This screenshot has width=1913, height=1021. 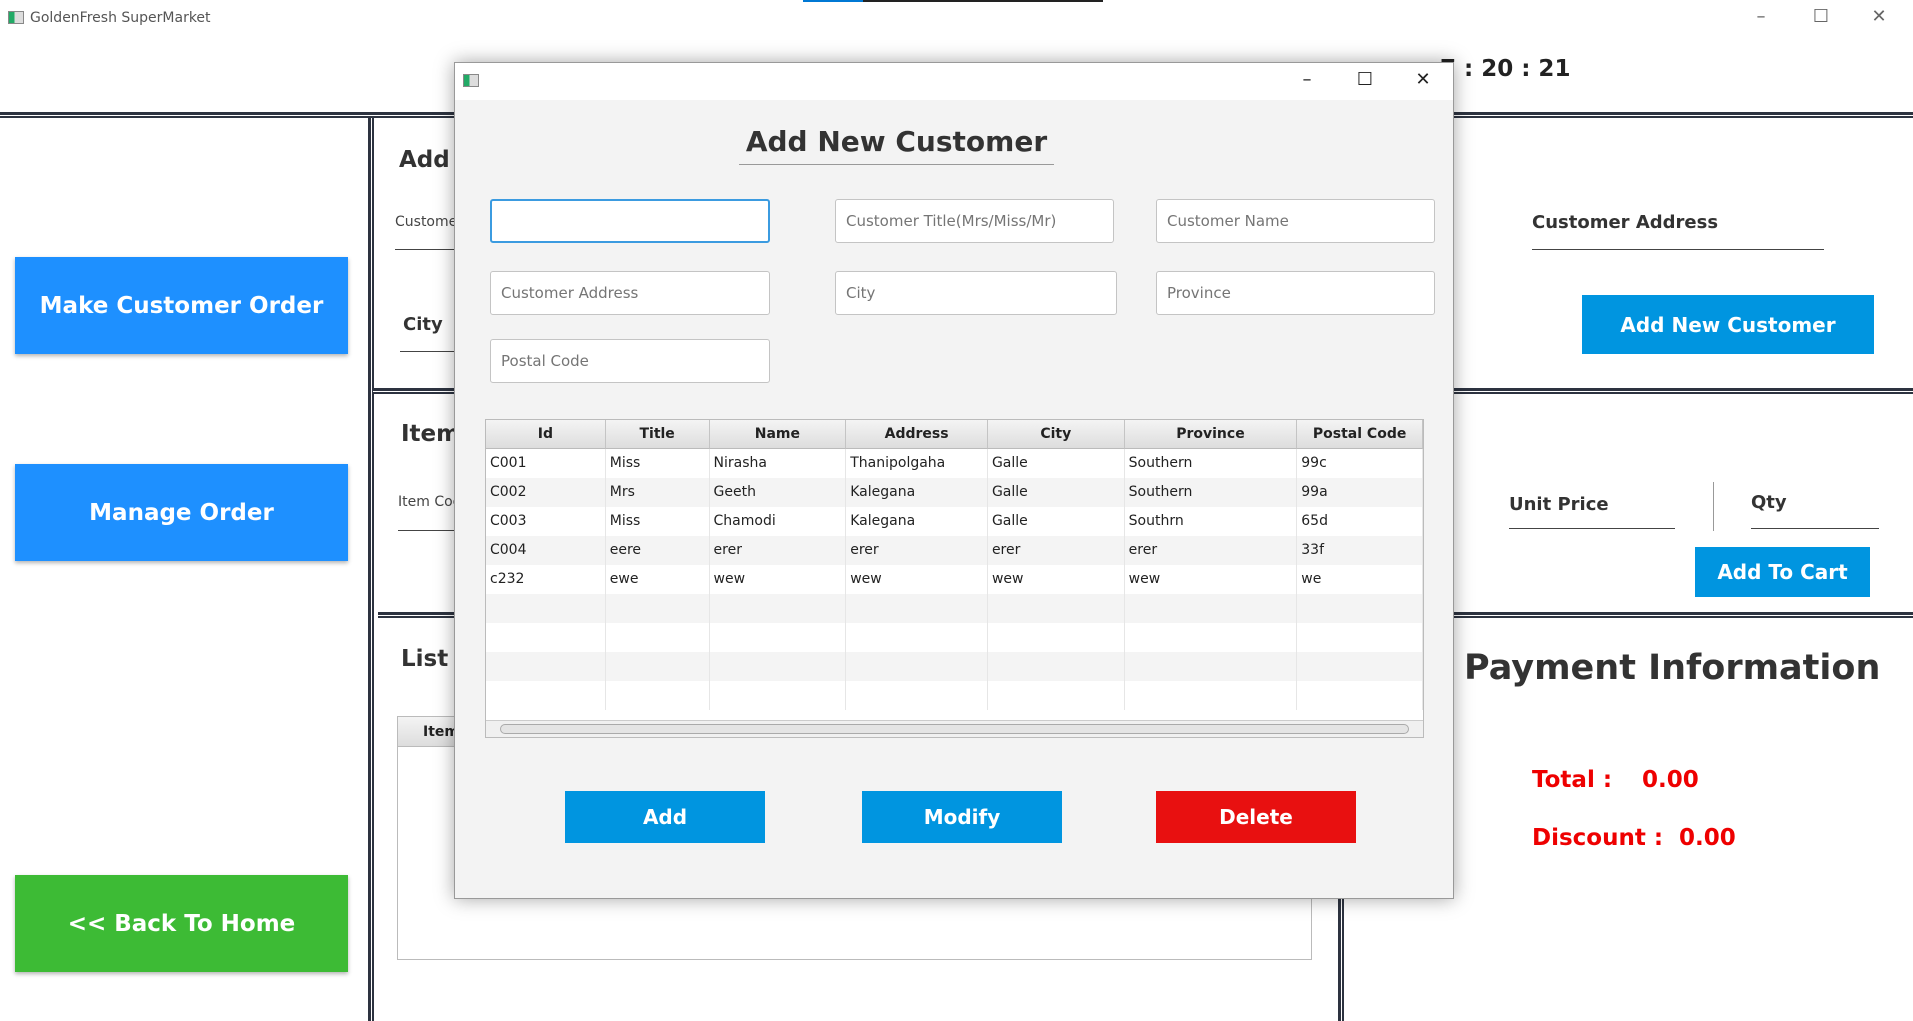 What do you see at coordinates (1625, 222) in the screenshot?
I see `customer-address-label: Customer Address` at bounding box center [1625, 222].